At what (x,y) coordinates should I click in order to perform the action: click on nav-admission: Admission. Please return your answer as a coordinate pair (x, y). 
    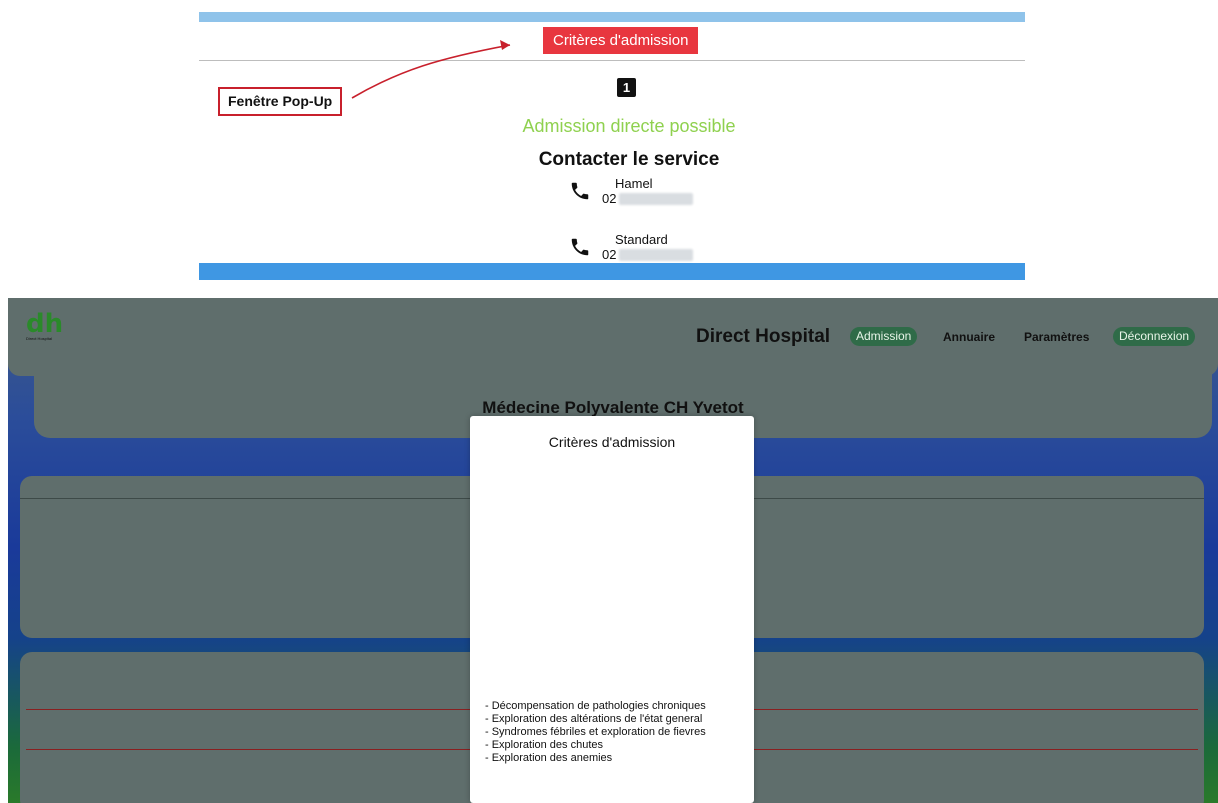
    Looking at the image, I should click on (884, 336).